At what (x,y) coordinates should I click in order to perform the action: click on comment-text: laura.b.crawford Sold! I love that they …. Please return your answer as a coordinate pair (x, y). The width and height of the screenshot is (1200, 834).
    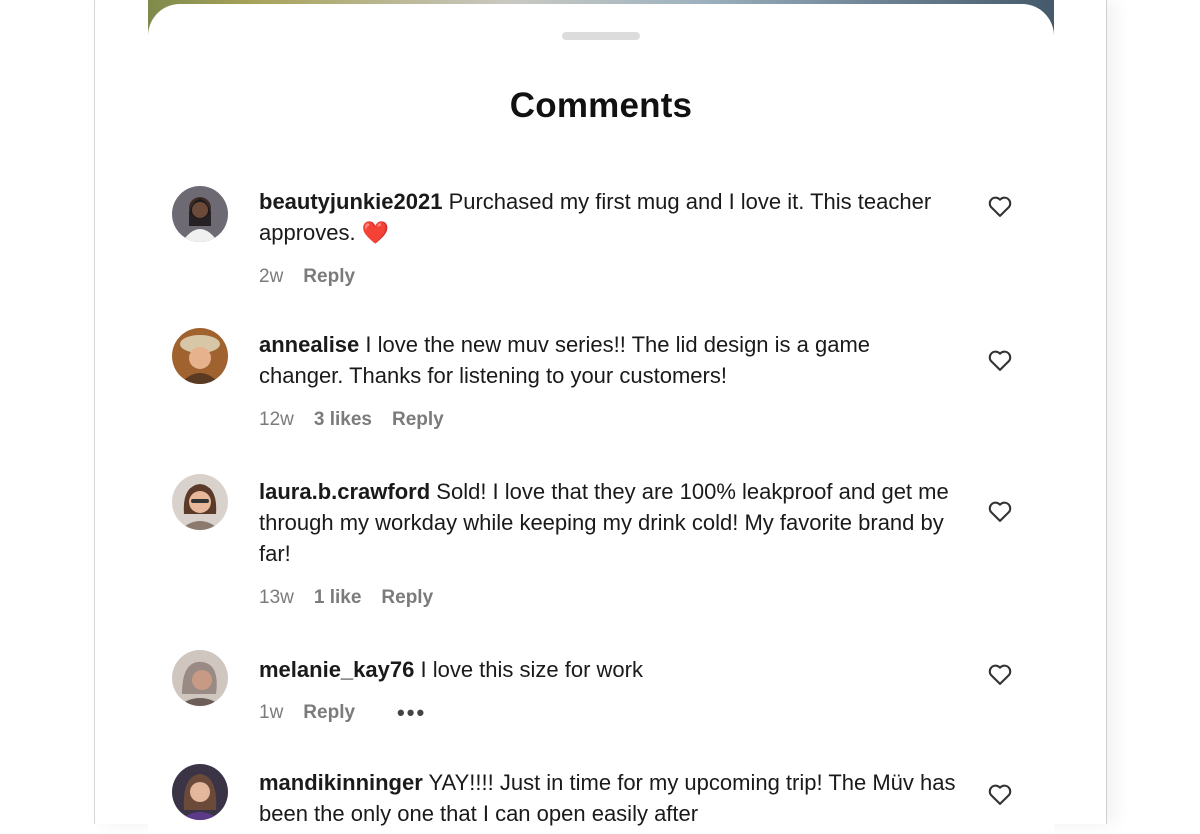
    Looking at the image, I should click on (609, 522).